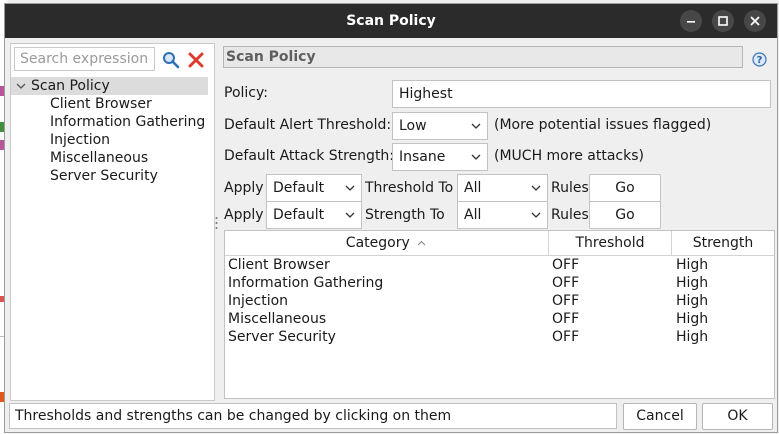  I want to click on category-cell: Server Security, so click(282, 337).